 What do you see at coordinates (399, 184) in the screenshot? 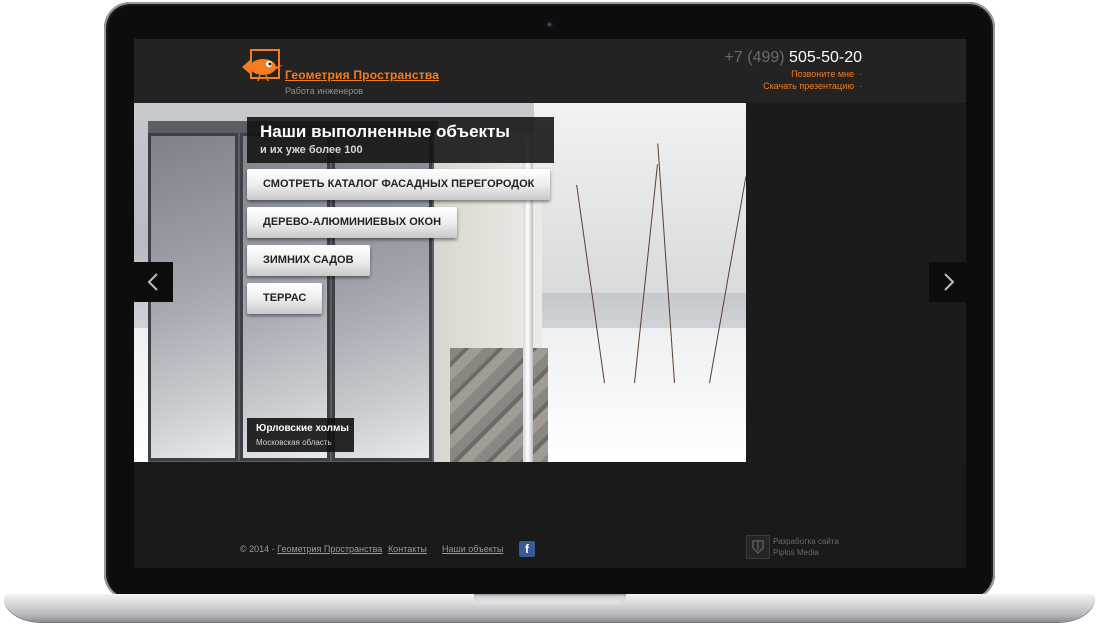
I see `catalog-facade-button: СМОТРЕТЬ КАТАЛОГ ФАСАДНЫХ ПЕРЕГОРОДОК` at bounding box center [399, 184].